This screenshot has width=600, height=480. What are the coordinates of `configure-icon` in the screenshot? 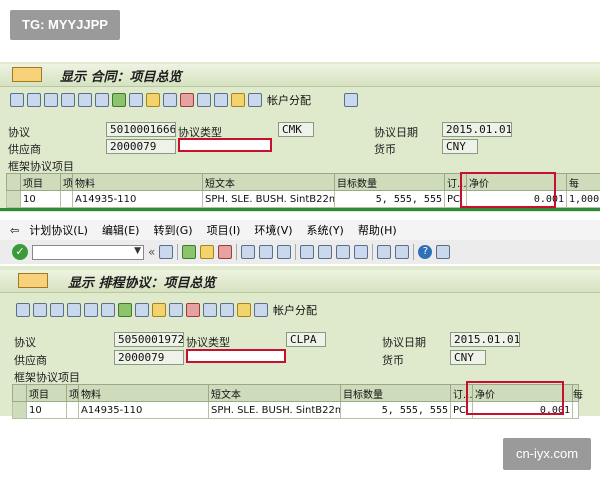 It's located at (351, 100).